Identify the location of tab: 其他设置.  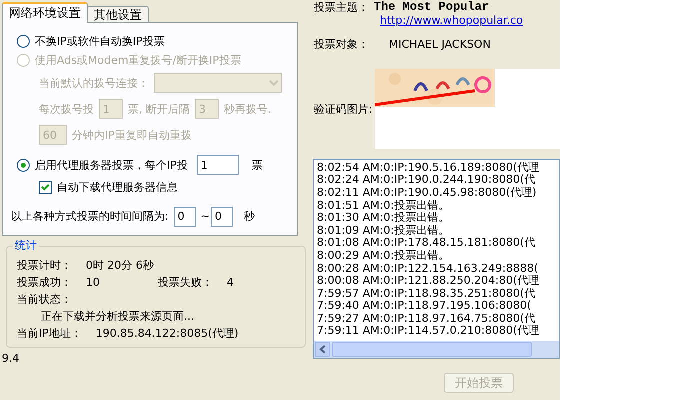
(118, 14).